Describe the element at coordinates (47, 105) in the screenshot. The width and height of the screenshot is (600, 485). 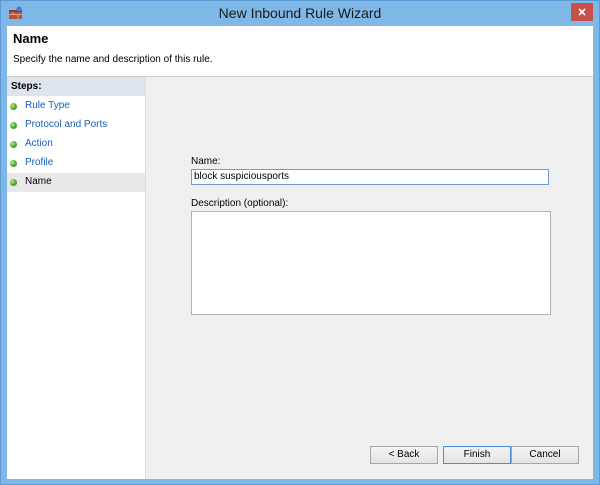
I see `step-label: Rule Type` at that location.